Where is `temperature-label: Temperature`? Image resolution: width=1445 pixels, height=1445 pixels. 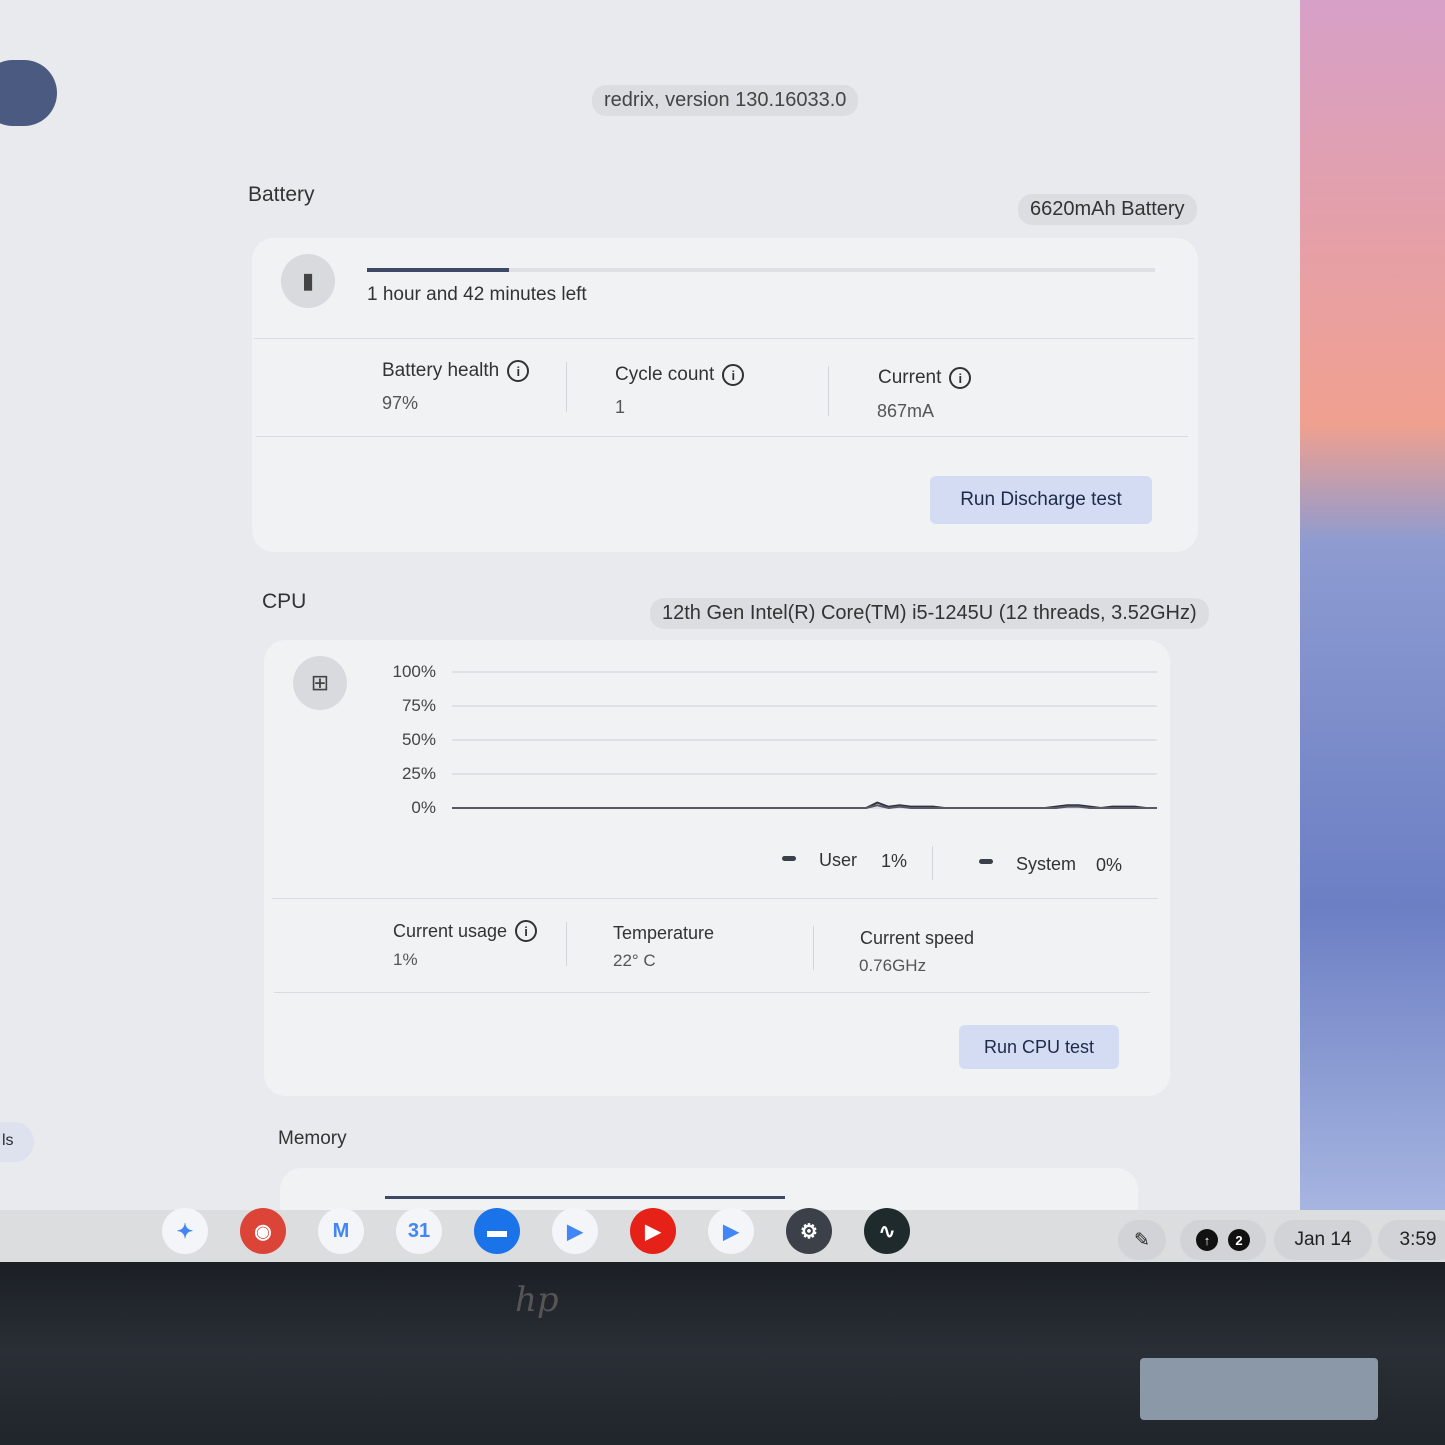 temperature-label: Temperature is located at coordinates (663, 933).